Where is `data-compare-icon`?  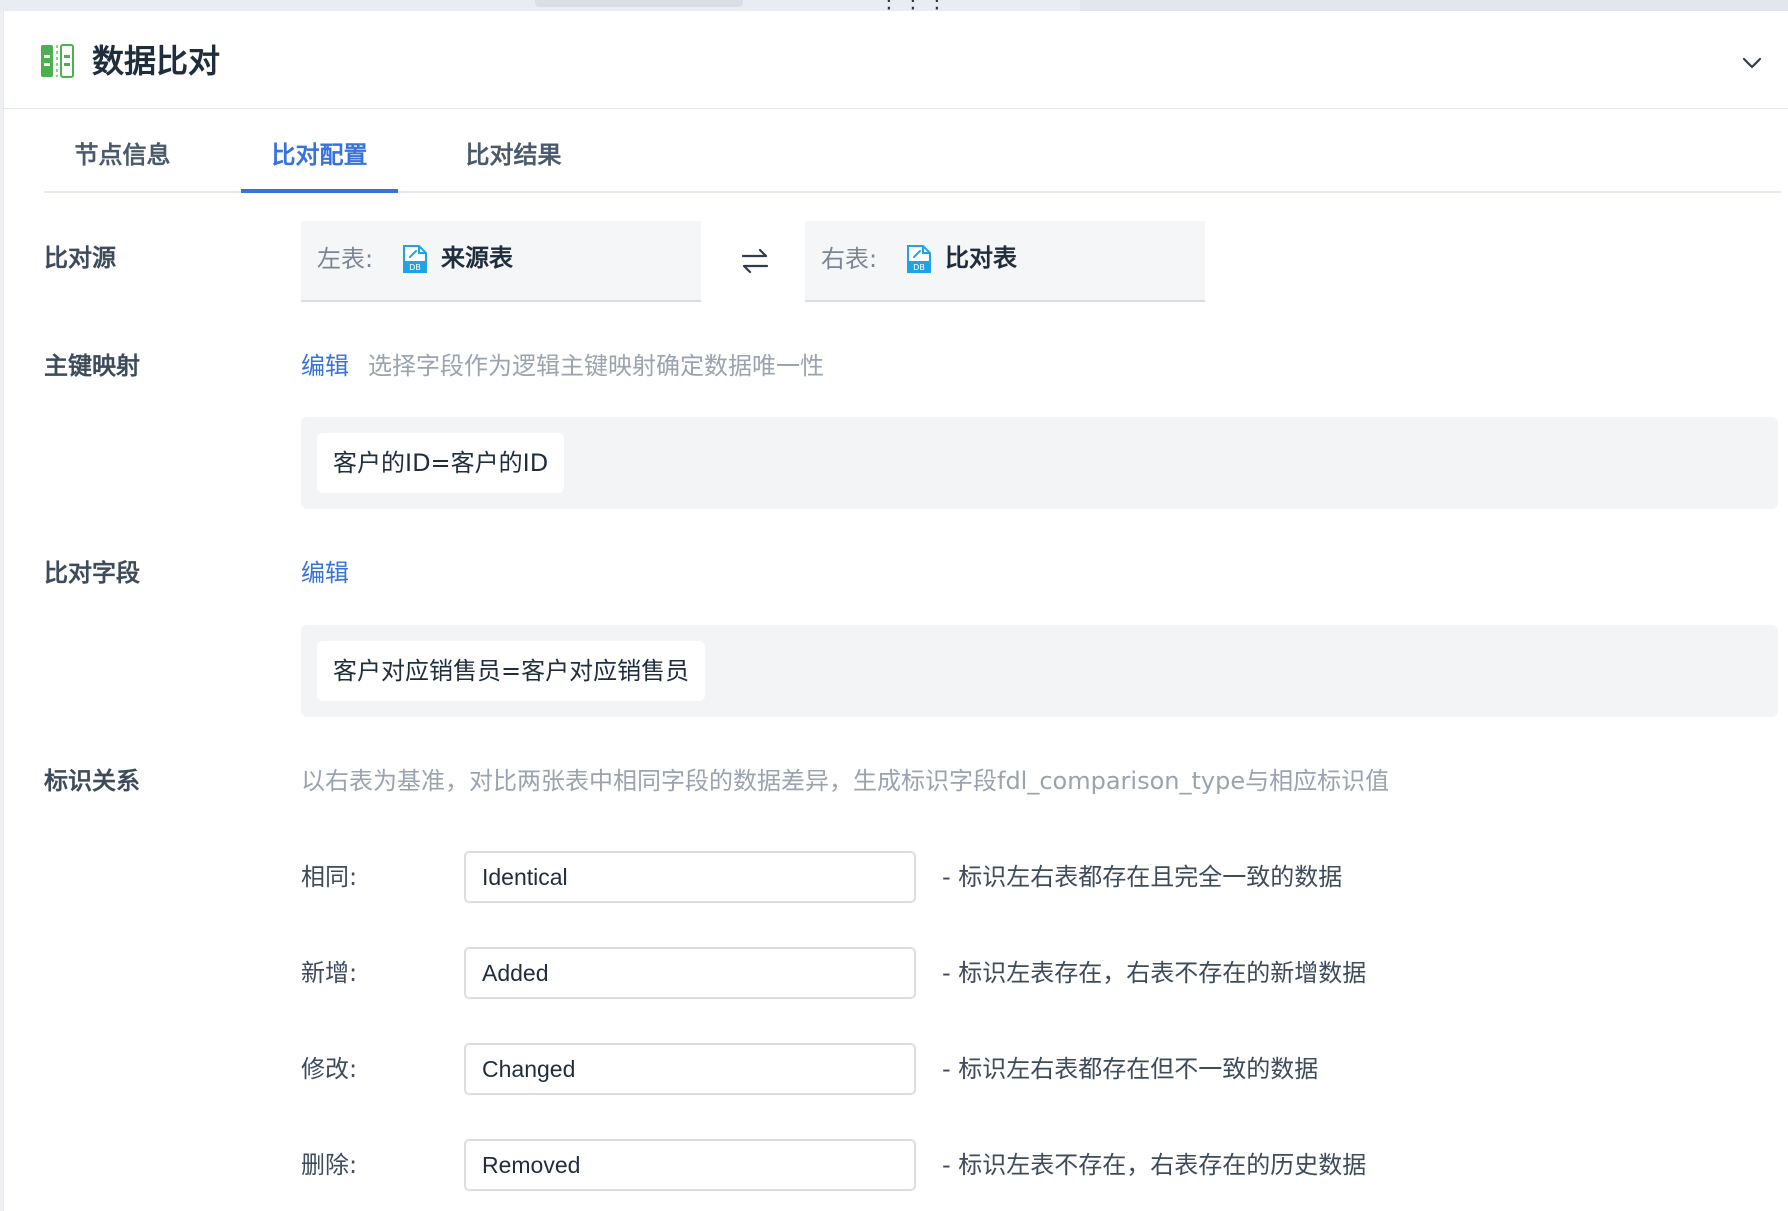 data-compare-icon is located at coordinates (57, 61).